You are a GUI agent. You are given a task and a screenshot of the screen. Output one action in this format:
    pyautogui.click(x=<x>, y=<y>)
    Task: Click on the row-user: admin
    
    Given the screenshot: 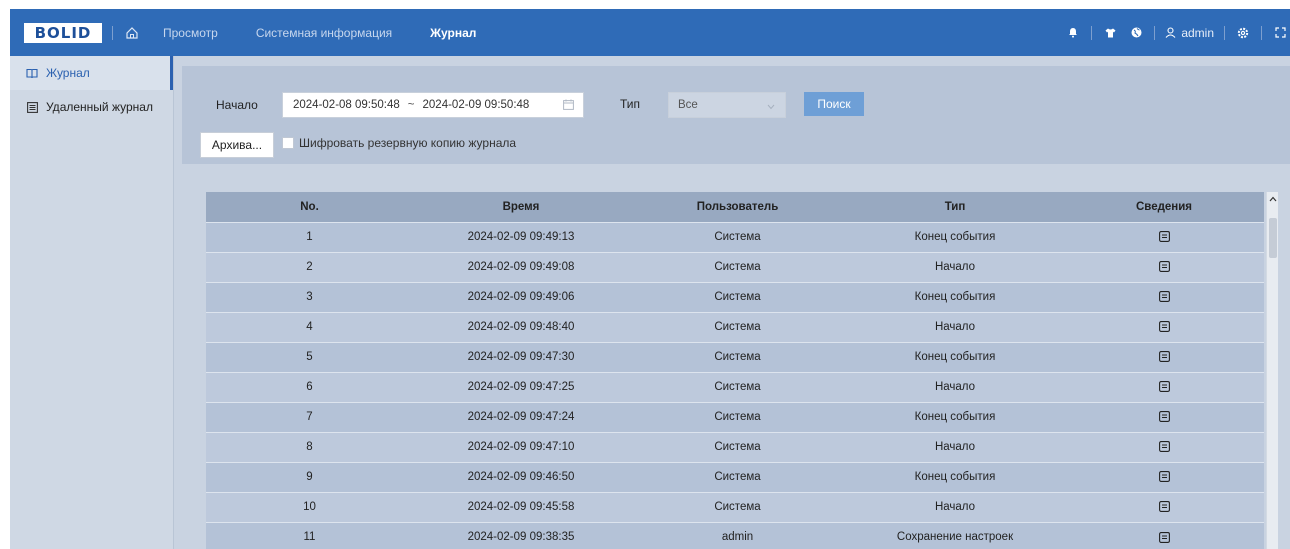 What is the action you would take?
    pyautogui.click(x=737, y=535)
    